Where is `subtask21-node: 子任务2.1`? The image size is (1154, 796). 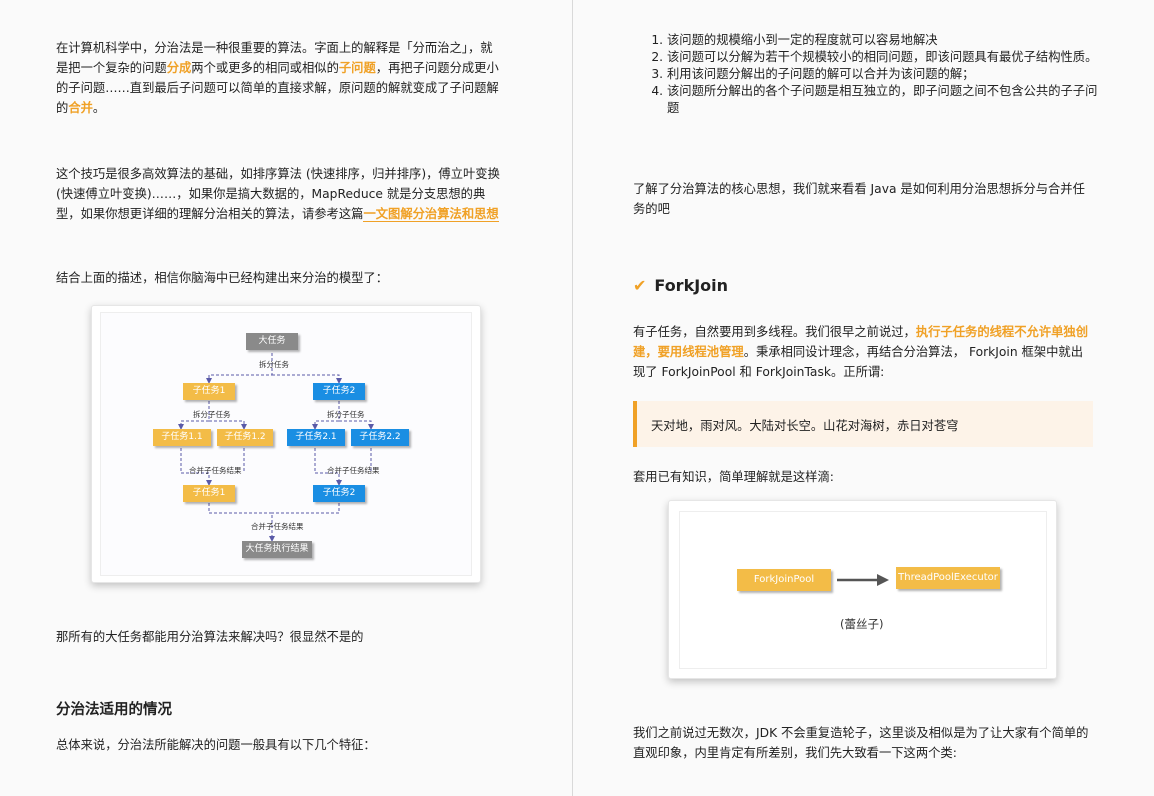
subtask21-node: 子任务2.1 is located at coordinates (316, 437).